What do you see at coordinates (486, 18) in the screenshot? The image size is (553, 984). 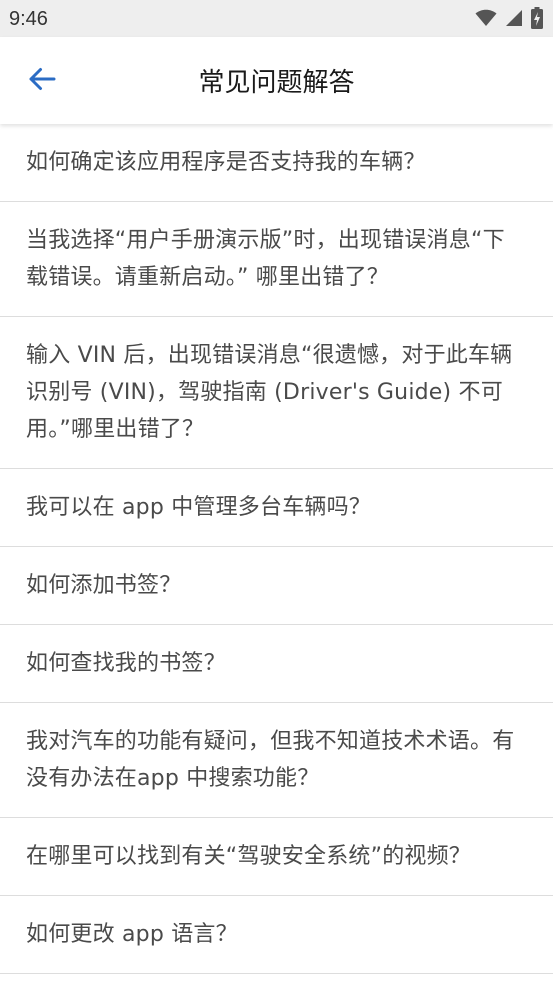 I see `wifi-icon` at bounding box center [486, 18].